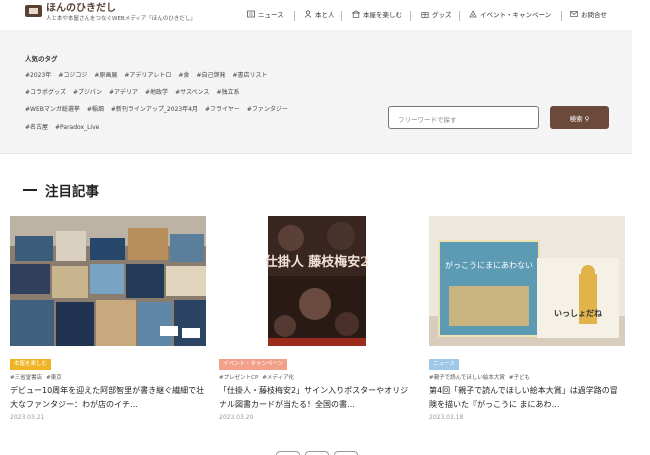 The image size is (650, 455). I want to click on tag-link: #独立系, so click(227, 92).